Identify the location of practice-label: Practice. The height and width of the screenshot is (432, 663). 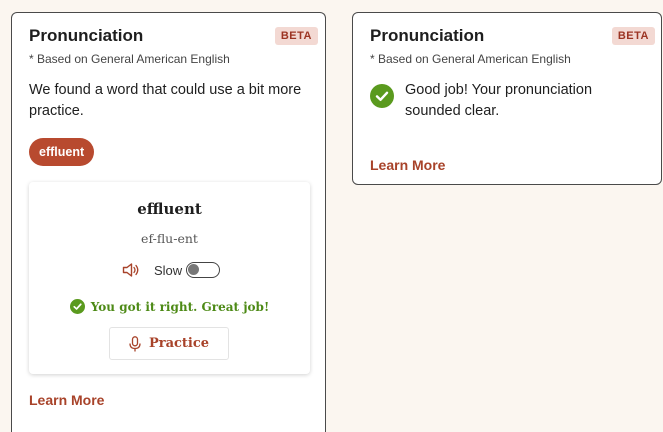
(179, 343).